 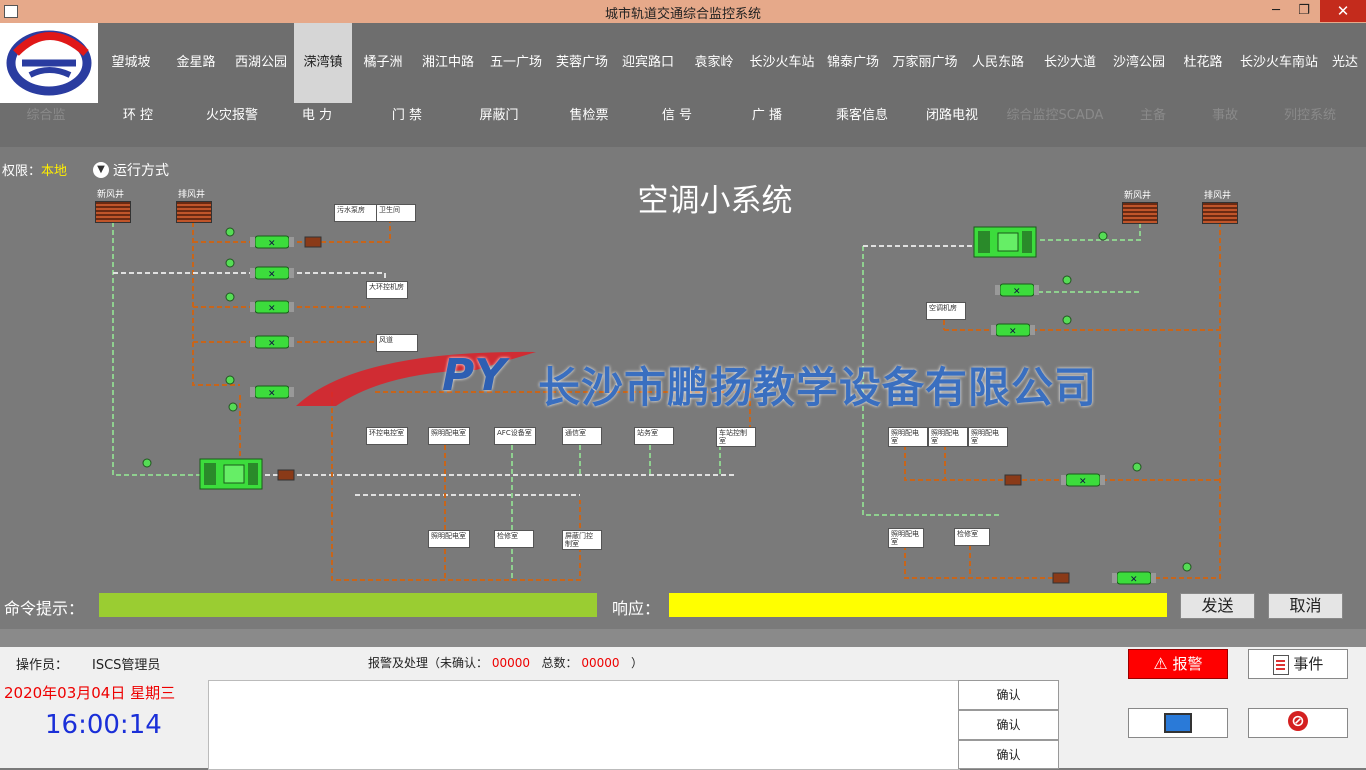 What do you see at coordinates (323, 63) in the screenshot?
I see `station-tab-3: 溁湾镇` at bounding box center [323, 63].